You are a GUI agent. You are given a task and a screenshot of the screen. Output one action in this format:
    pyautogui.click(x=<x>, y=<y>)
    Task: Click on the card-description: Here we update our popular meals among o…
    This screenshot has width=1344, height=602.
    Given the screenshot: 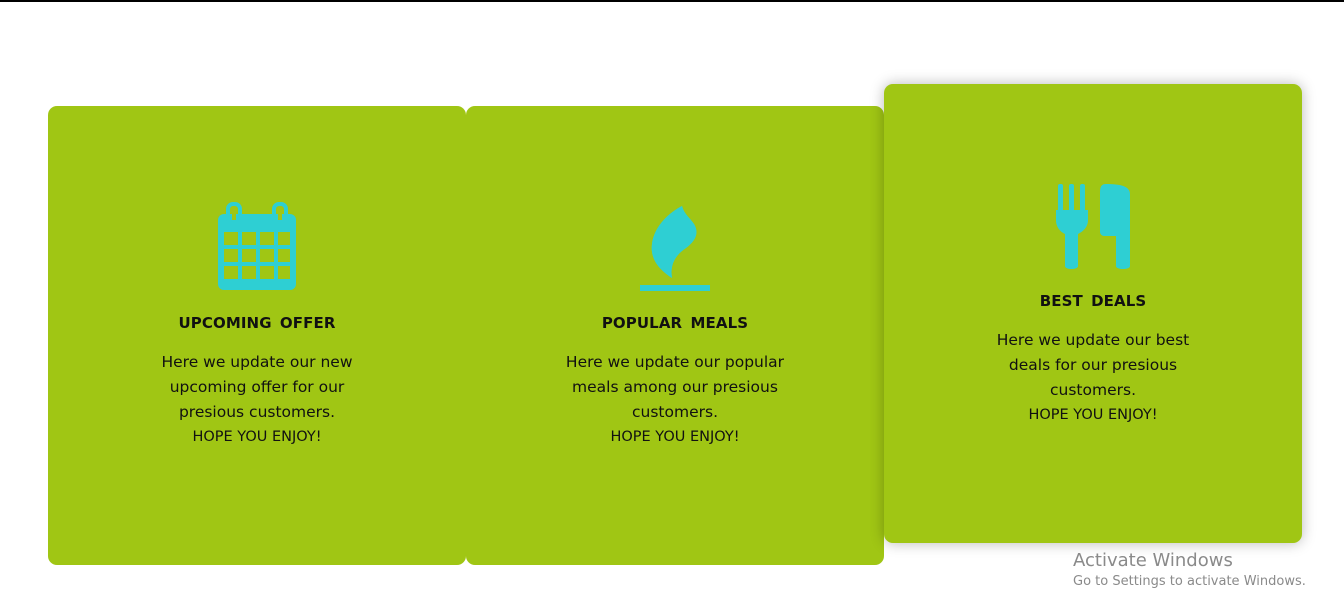 What is the action you would take?
    pyautogui.click(x=675, y=400)
    